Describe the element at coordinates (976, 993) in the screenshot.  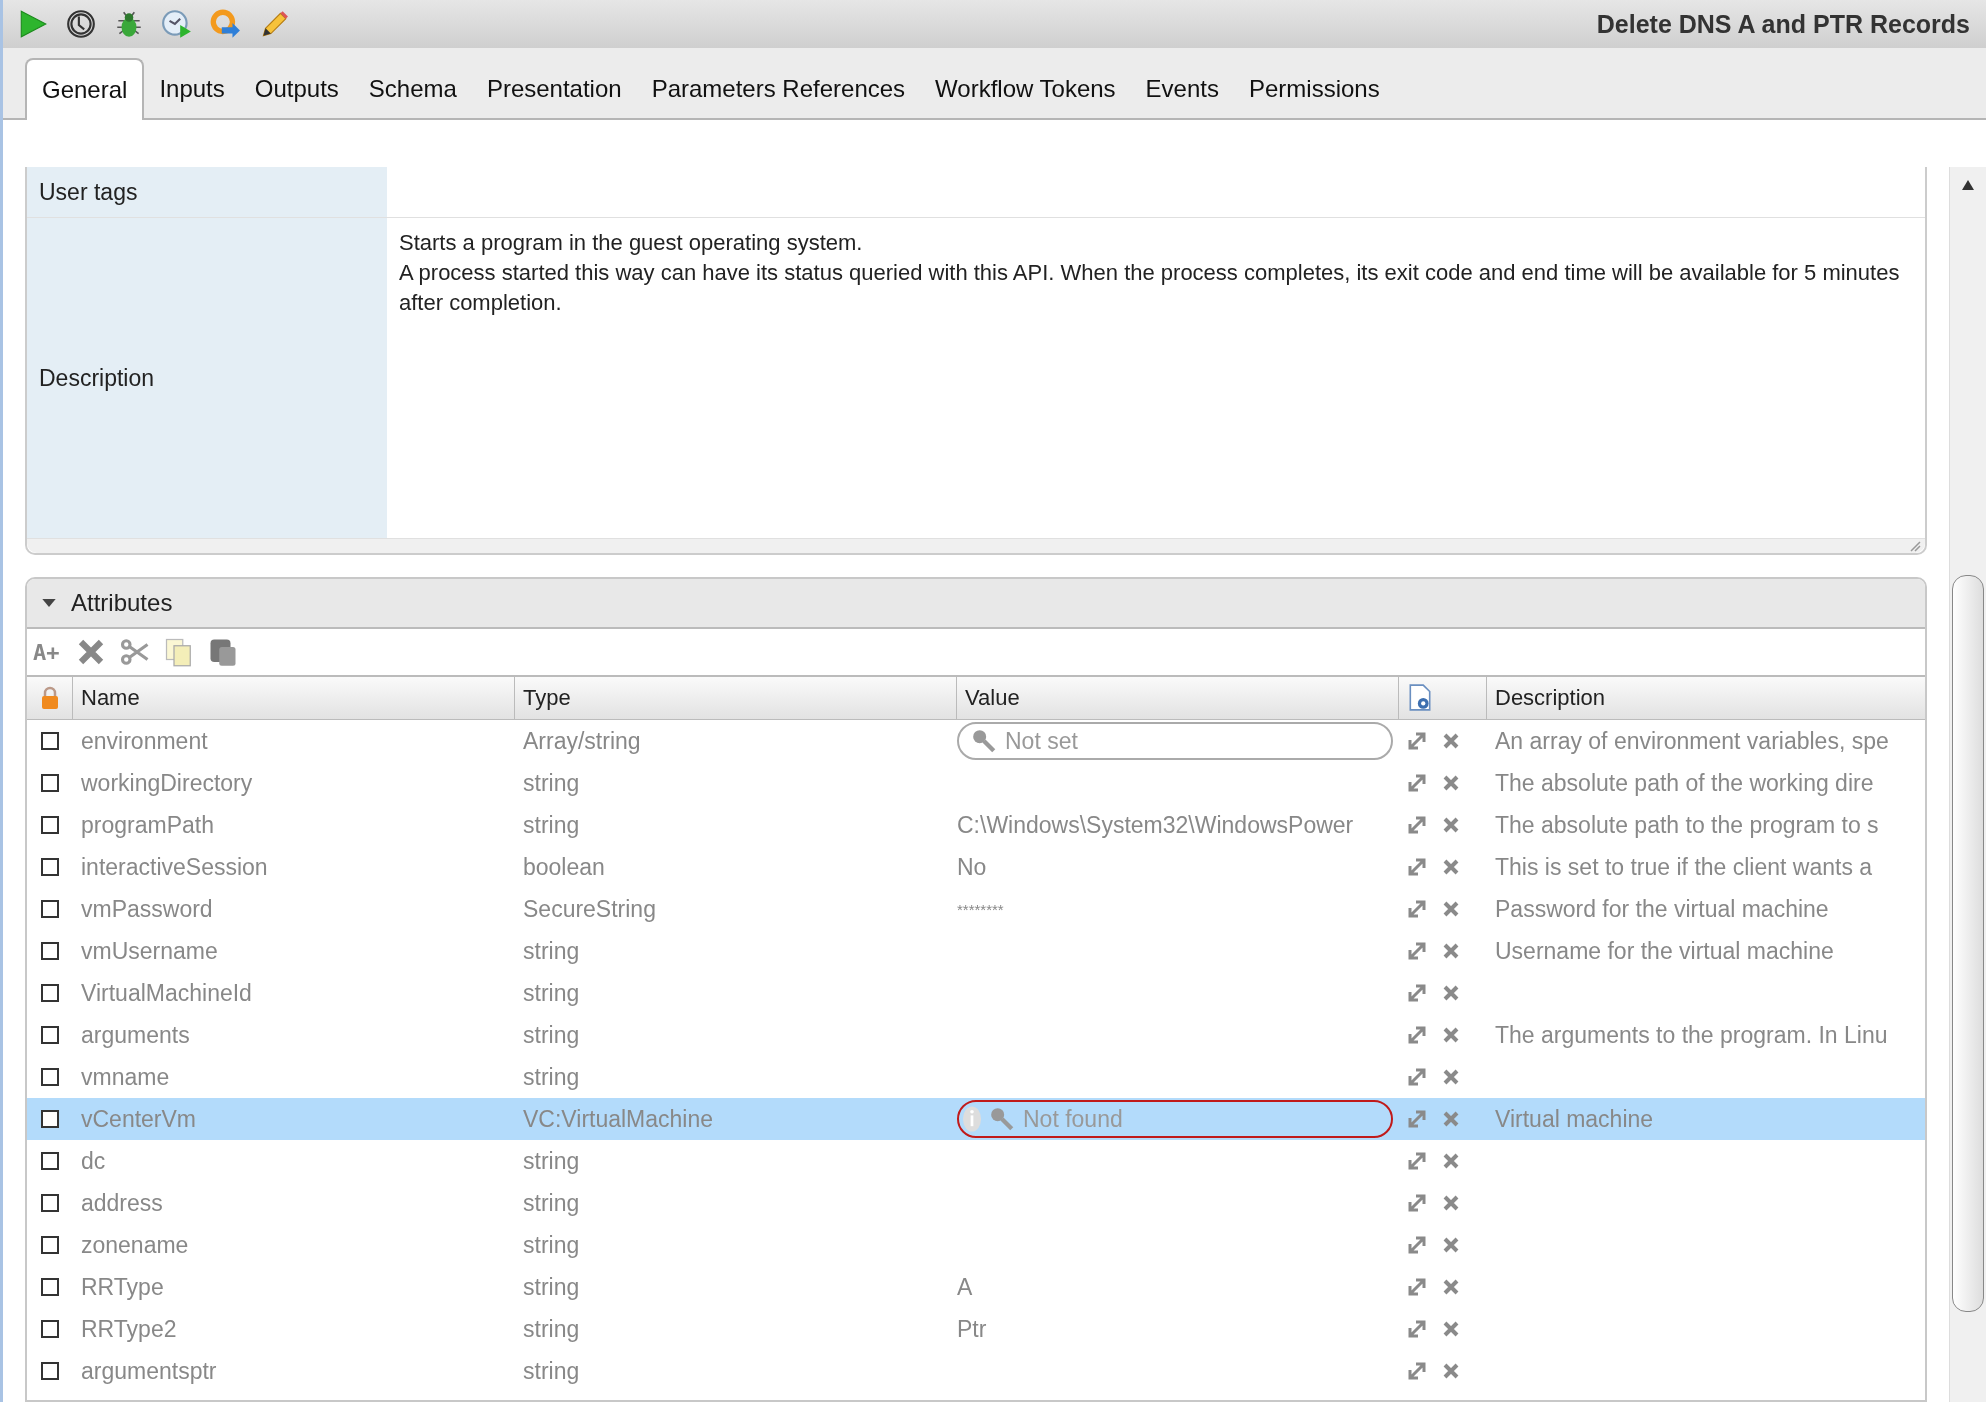
I see `table-row: VirtualMachineId string` at that location.